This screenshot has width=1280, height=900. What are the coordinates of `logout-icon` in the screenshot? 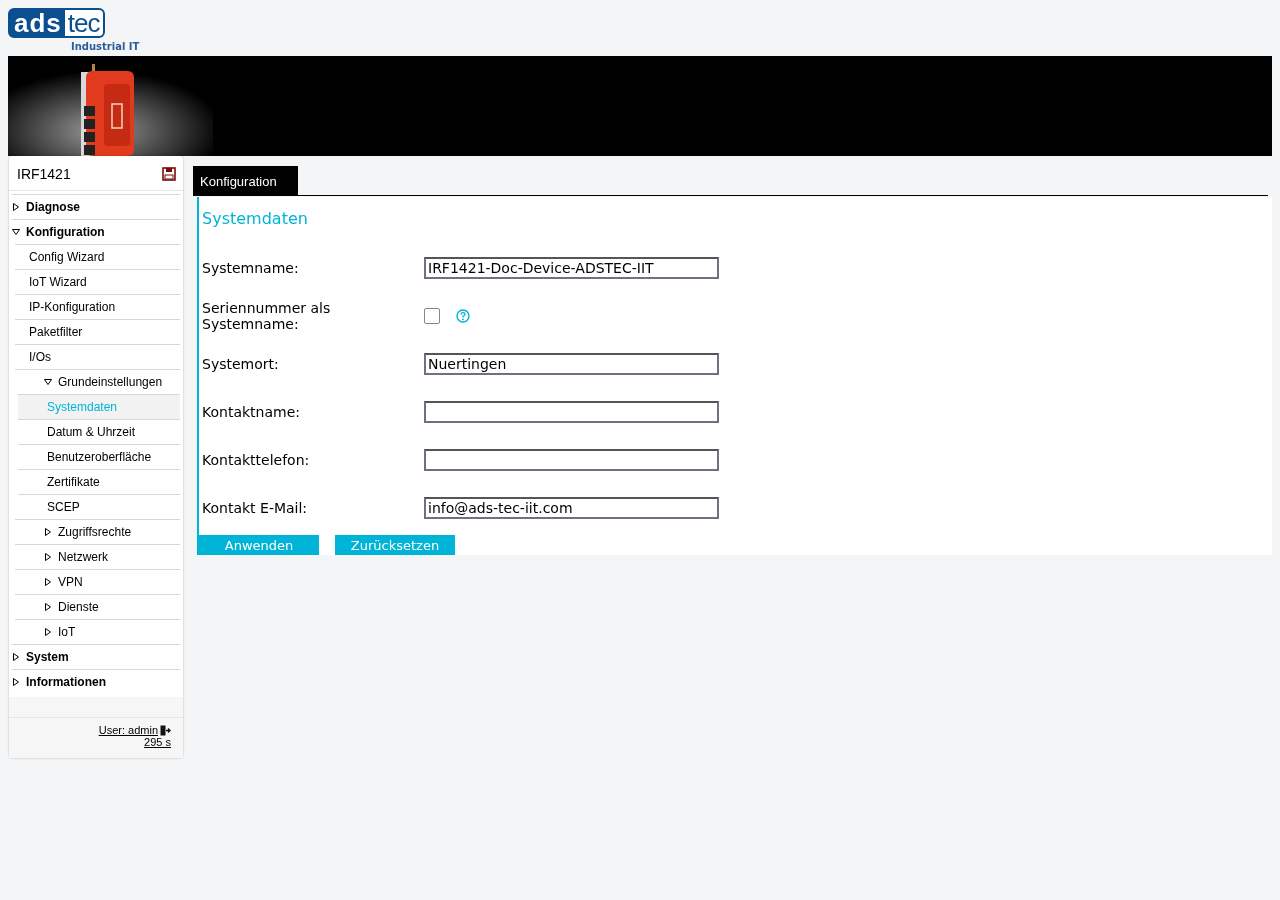 It's located at (165, 730).